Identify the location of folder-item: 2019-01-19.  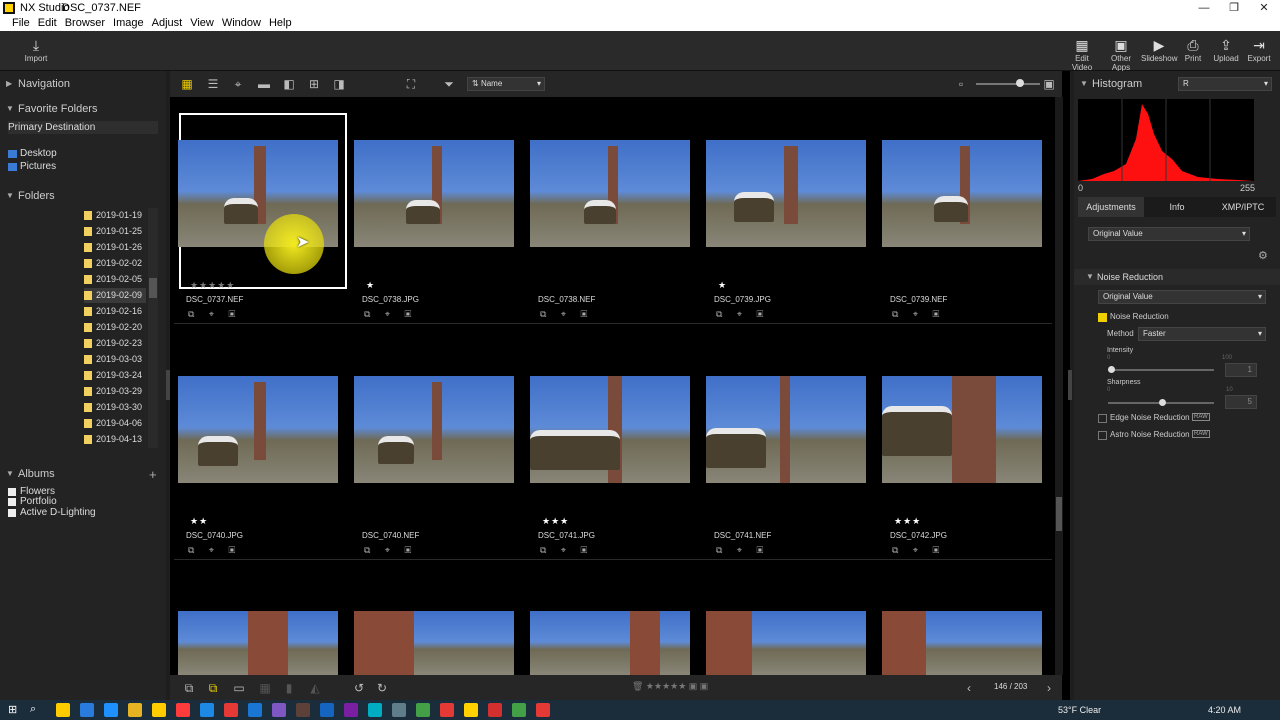
(115, 215).